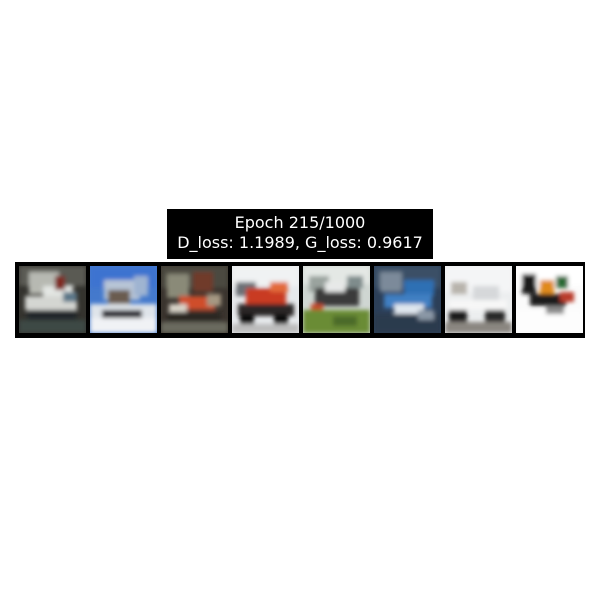  What do you see at coordinates (300, 300) in the screenshot?
I see `sample-grid` at bounding box center [300, 300].